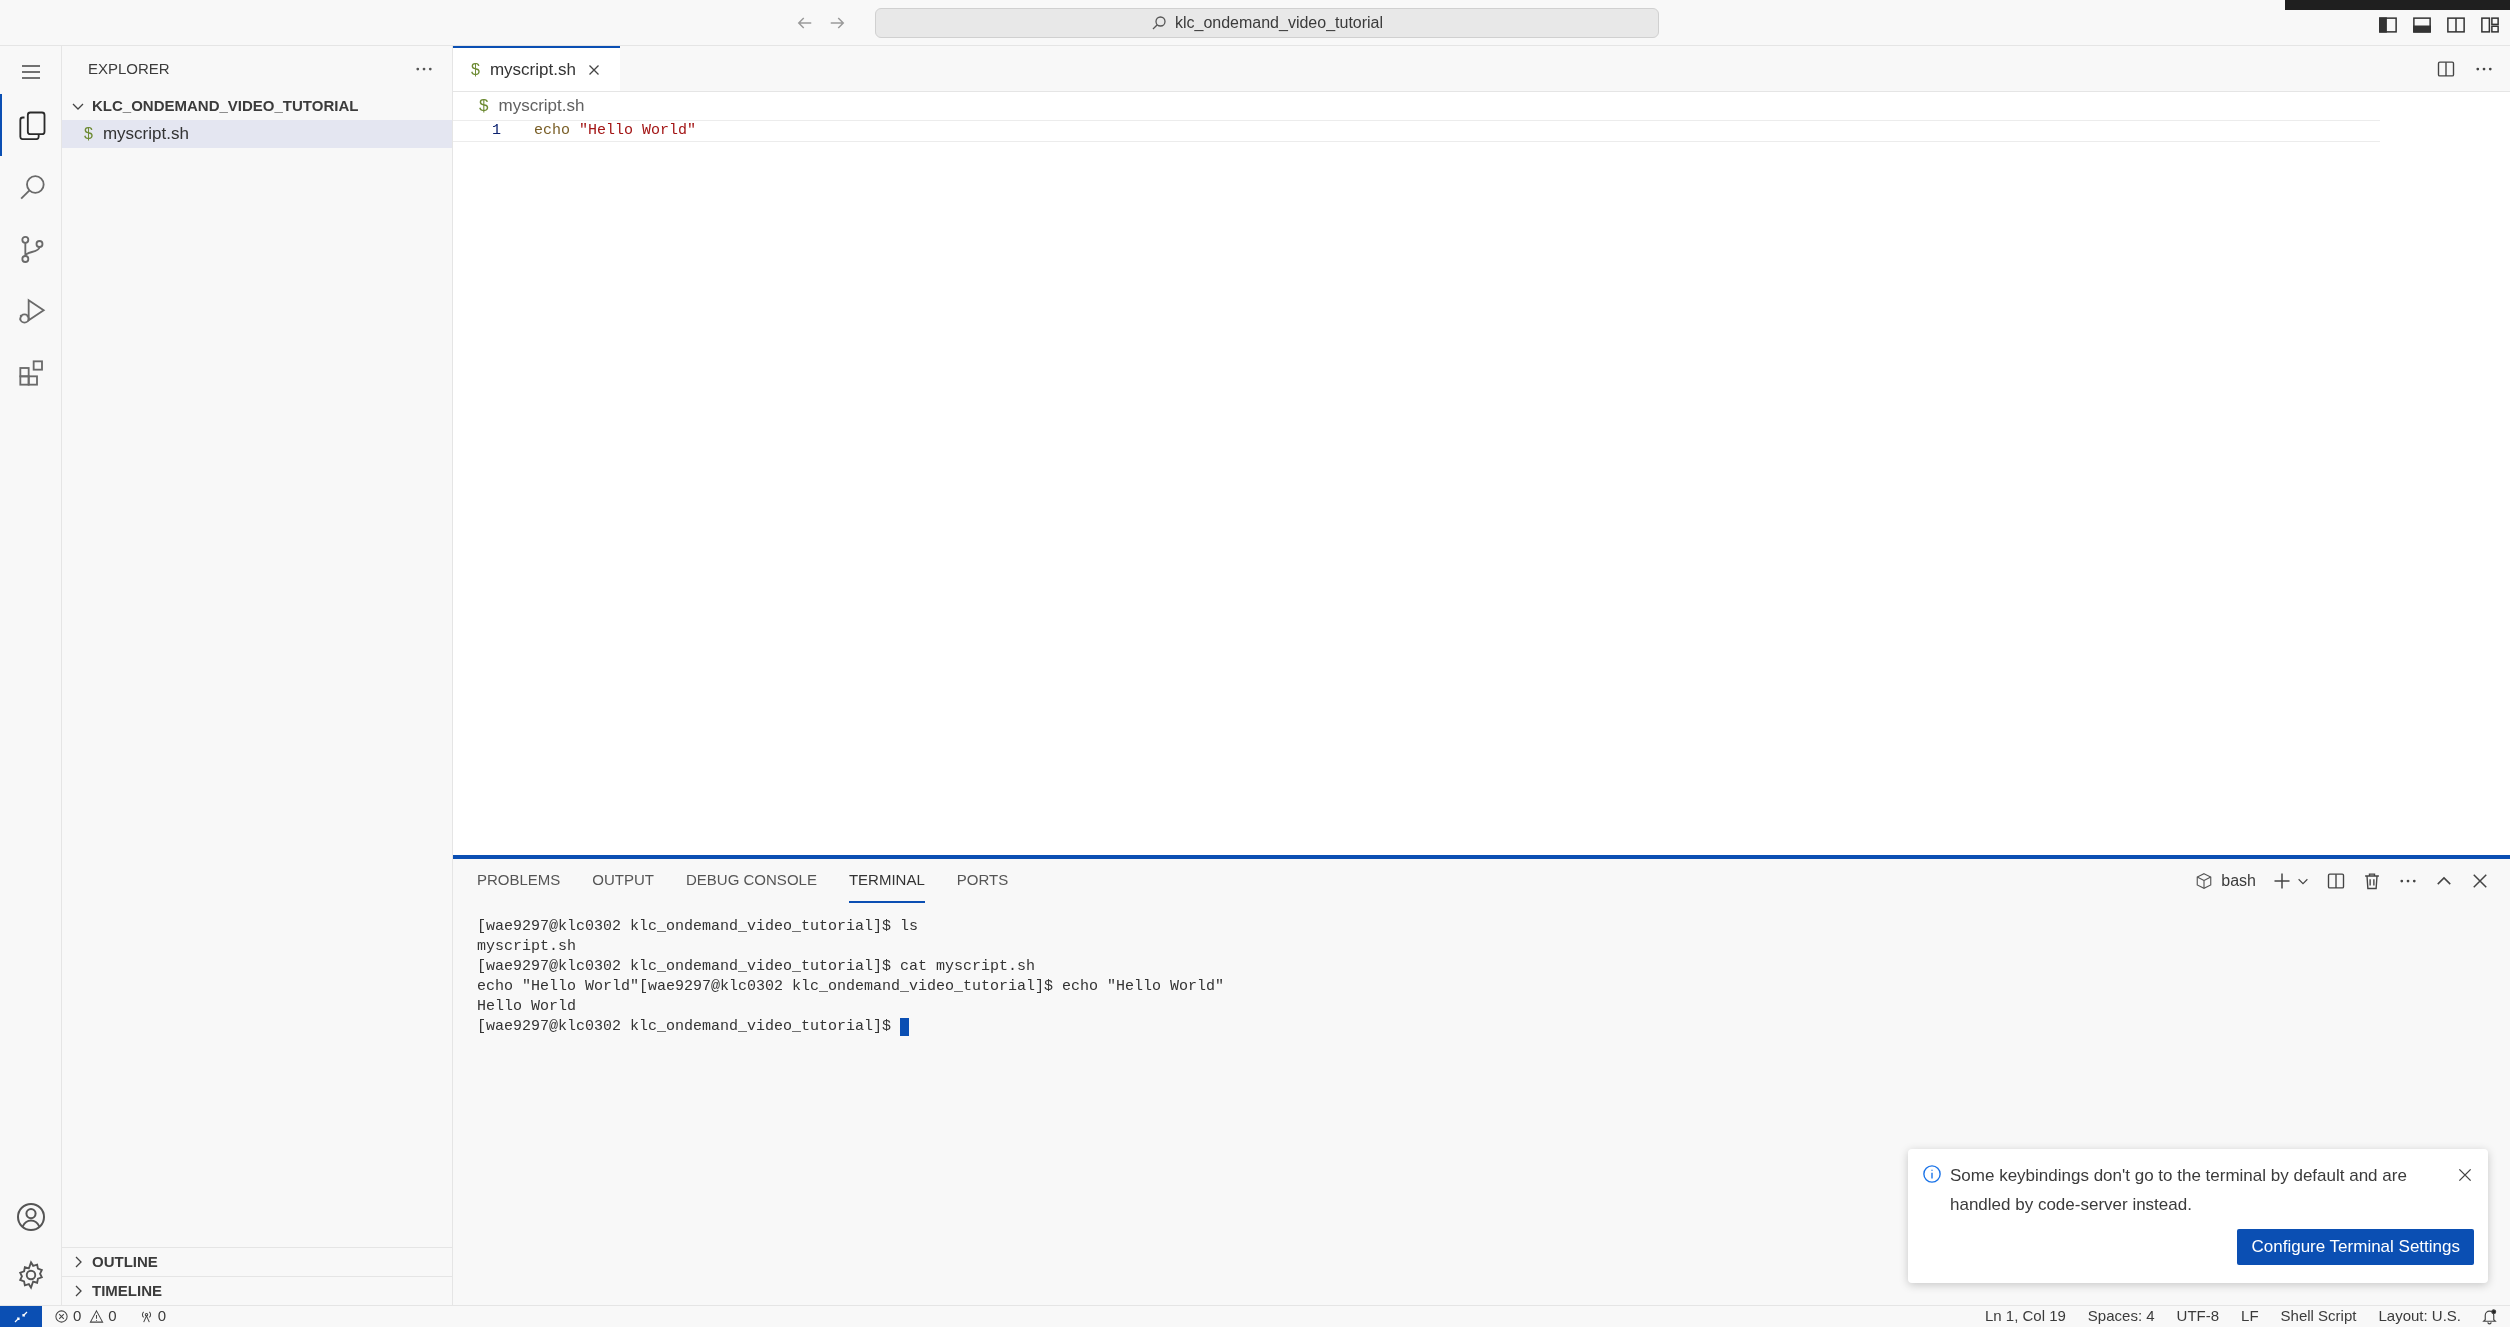 This screenshot has width=2510, height=1327. What do you see at coordinates (2388, 24) in the screenshot?
I see `sidebar-layout-icon` at bounding box center [2388, 24].